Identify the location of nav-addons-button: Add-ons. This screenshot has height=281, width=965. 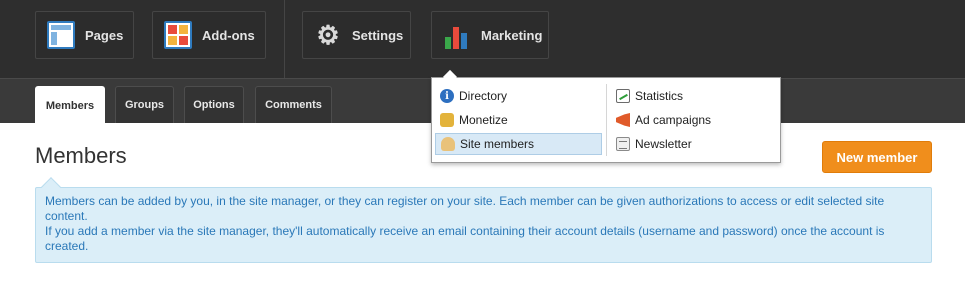
(209, 35).